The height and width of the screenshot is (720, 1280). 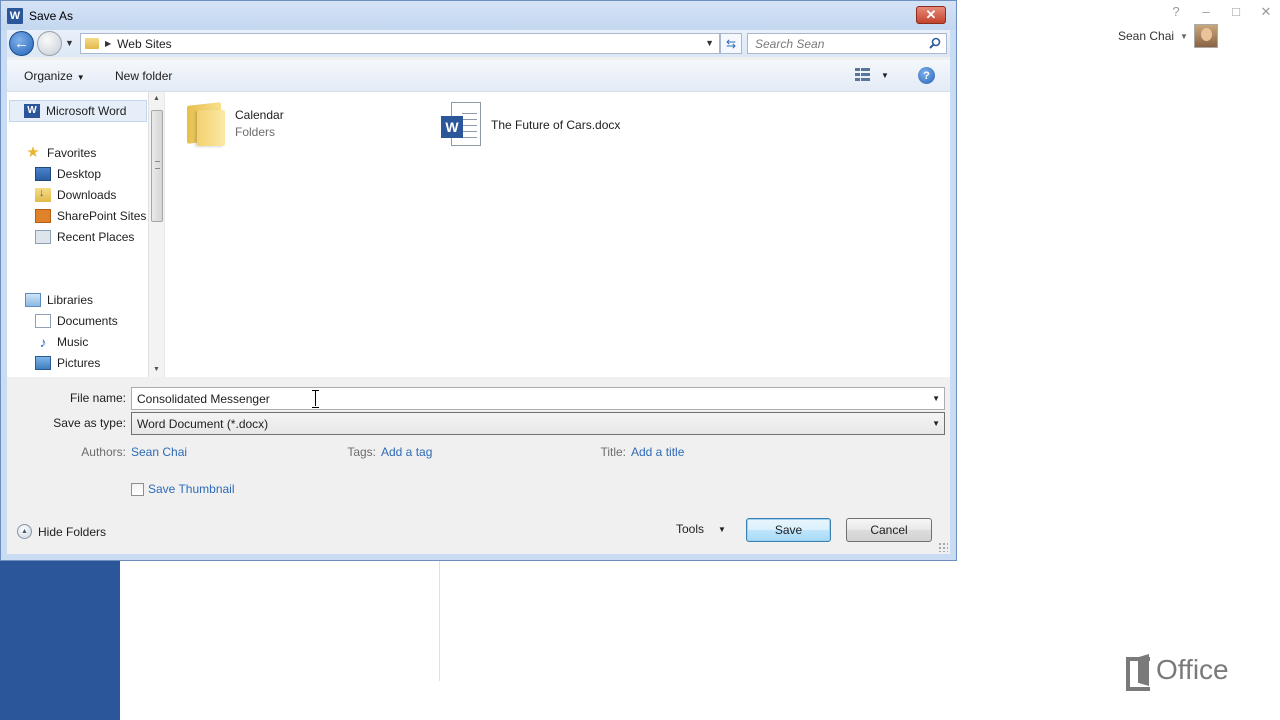 I want to click on cancel-button: Cancel, so click(x=889, y=530).